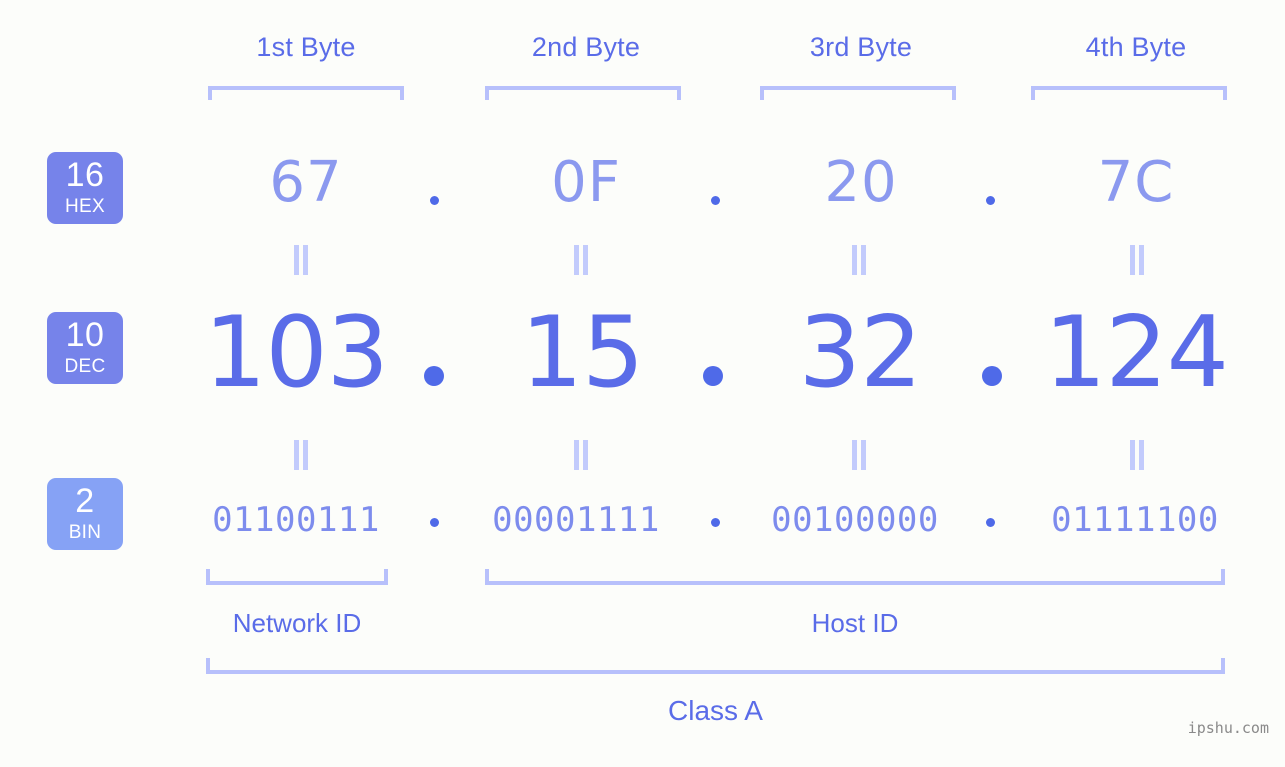  I want to click on bin-byte-4: 01111100, so click(1135, 520).